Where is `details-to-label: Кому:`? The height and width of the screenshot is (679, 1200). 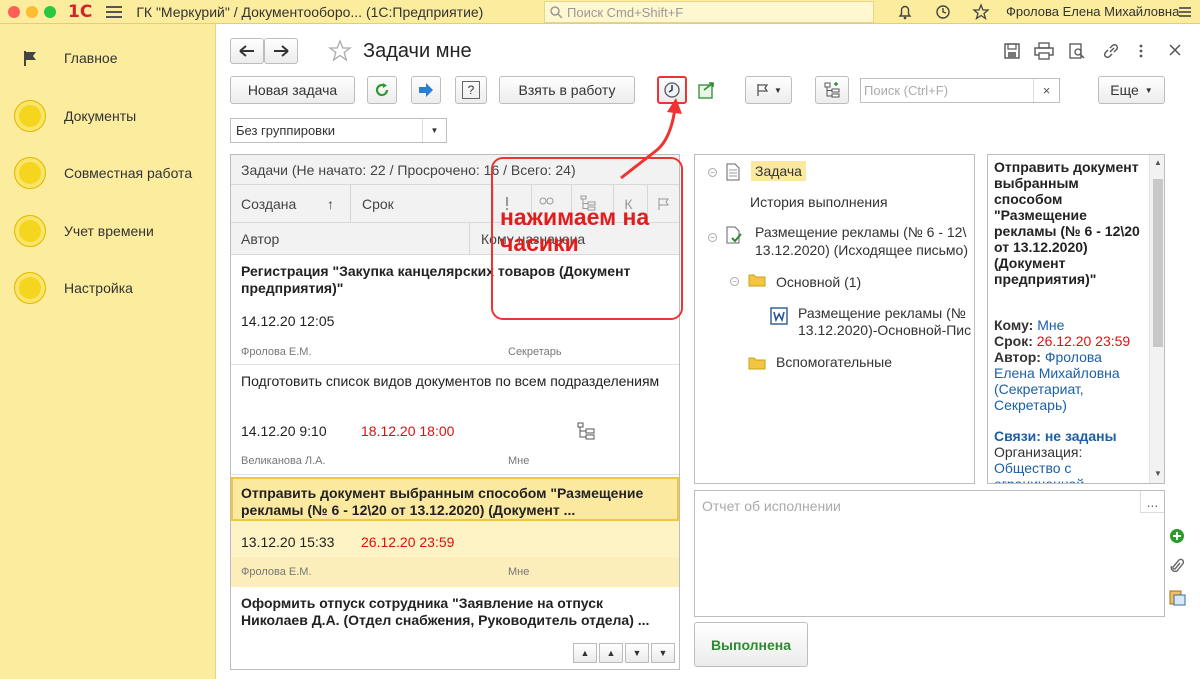
details-to-label: Кому: is located at coordinates (1014, 325).